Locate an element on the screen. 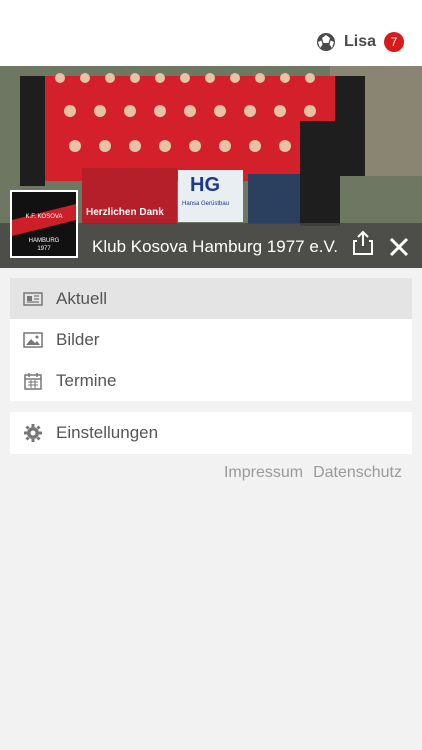 This screenshot has height=750, width=422. settings-label: Einstellungen is located at coordinates (107, 432).